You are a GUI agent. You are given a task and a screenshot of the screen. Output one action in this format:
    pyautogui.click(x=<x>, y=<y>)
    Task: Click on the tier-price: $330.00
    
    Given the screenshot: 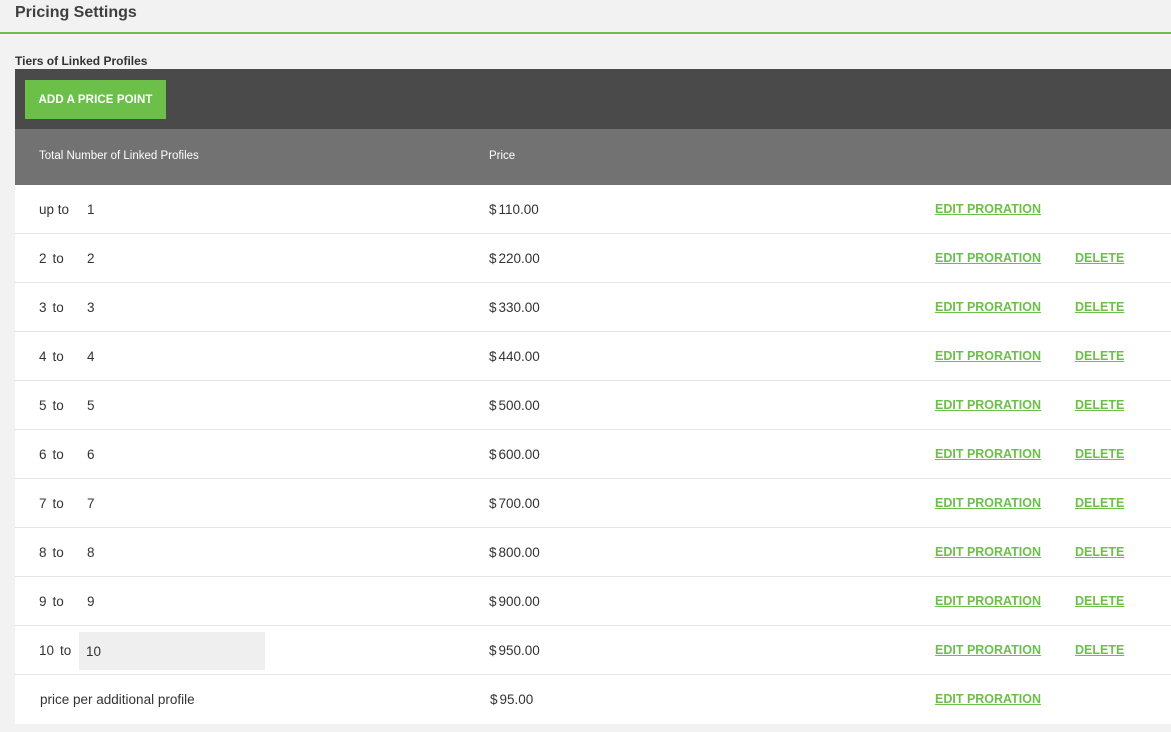 What is the action you would take?
    pyautogui.click(x=514, y=307)
    